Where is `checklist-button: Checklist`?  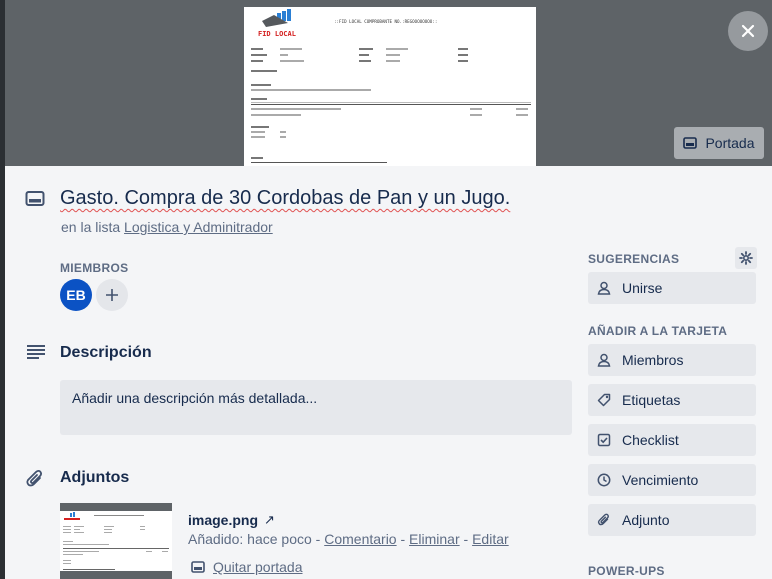 checklist-button: Checklist is located at coordinates (672, 440).